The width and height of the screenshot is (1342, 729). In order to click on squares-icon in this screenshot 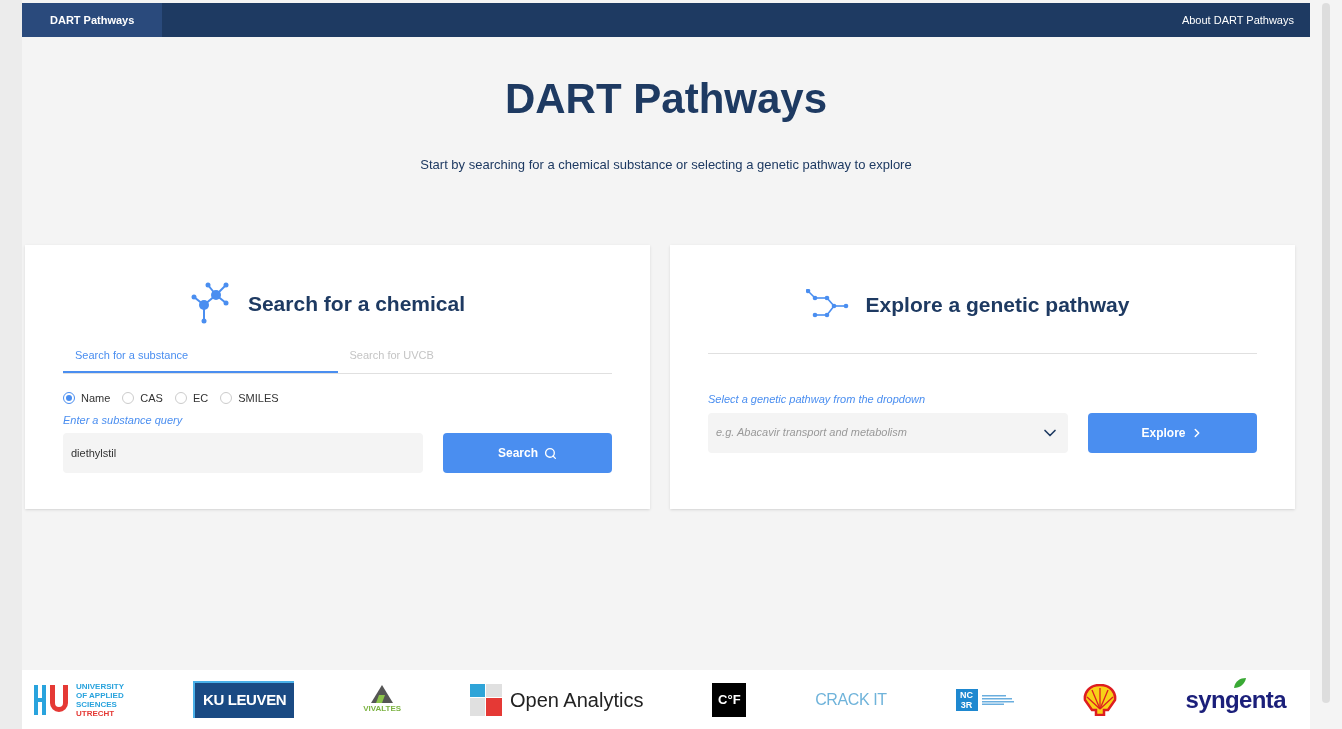, I will do `click(486, 699)`.